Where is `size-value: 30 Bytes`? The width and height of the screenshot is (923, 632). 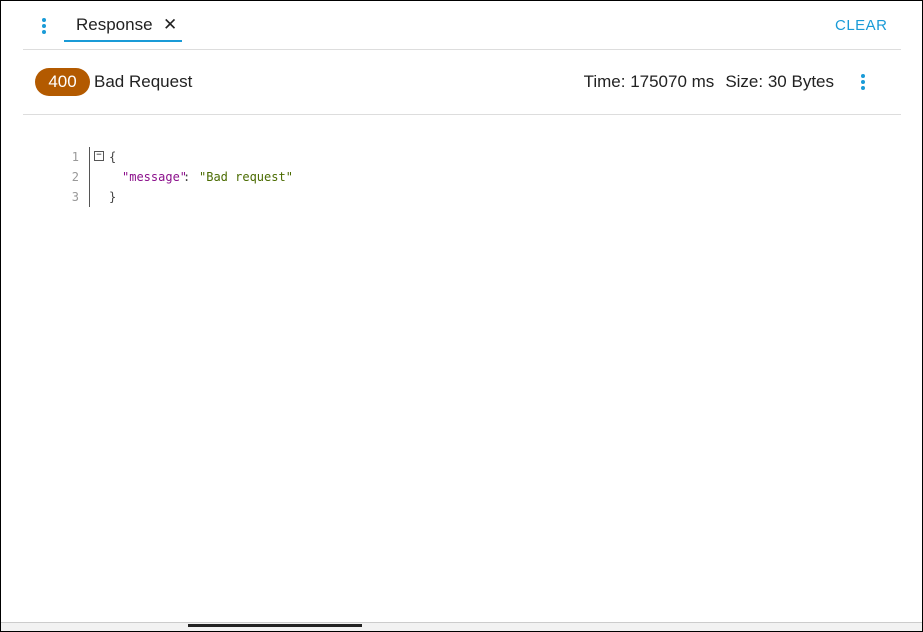
size-value: 30 Bytes is located at coordinates (800, 81).